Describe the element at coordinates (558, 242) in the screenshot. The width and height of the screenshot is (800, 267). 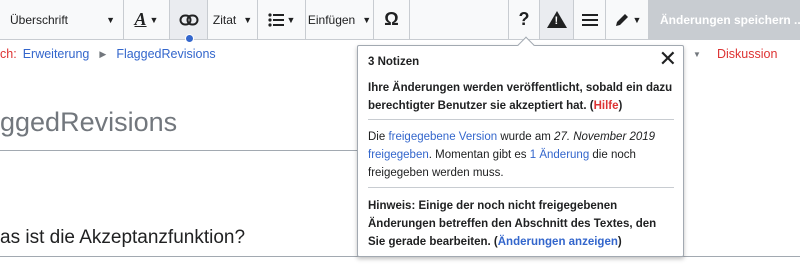
I see `show-changes-link: Änderungen anzeigen` at that location.